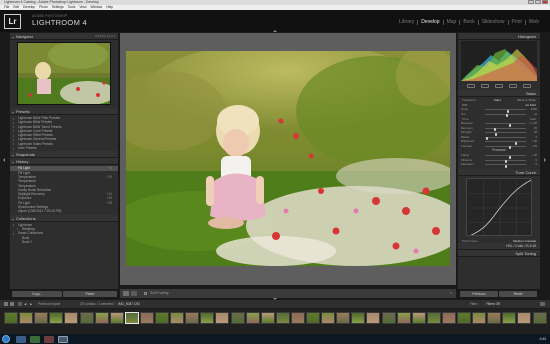 Image resolution: width=550 pixels, height=344 pixels. I want to click on history-step: Import (10/6/2012 7:23:43 PM), so click(64, 211).